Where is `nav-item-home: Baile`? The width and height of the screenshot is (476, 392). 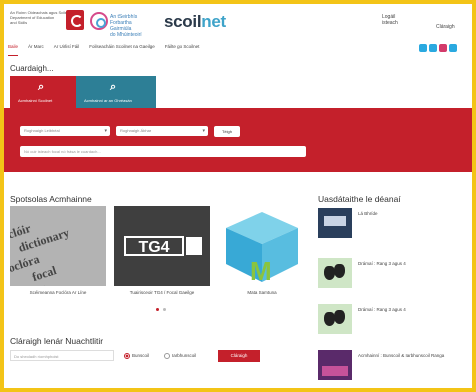 nav-item-home: Baile is located at coordinates (13, 50).